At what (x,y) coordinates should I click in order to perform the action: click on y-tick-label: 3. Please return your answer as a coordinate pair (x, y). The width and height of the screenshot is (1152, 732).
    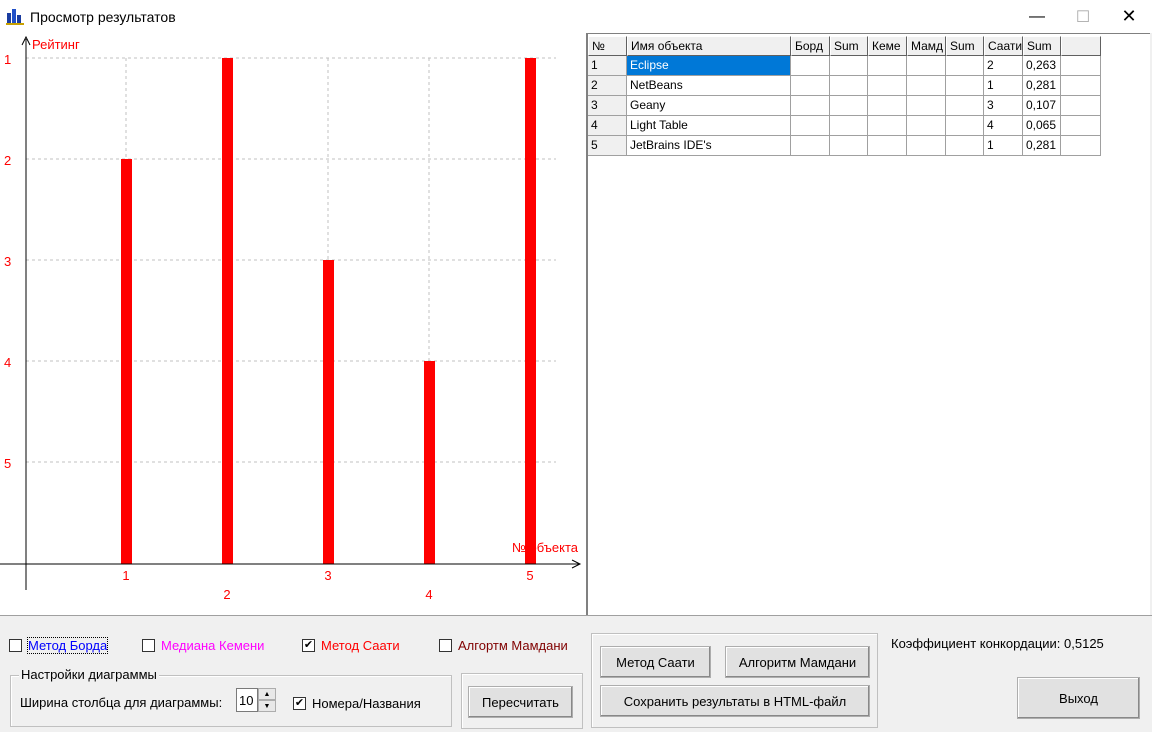
    Looking at the image, I should click on (7, 261).